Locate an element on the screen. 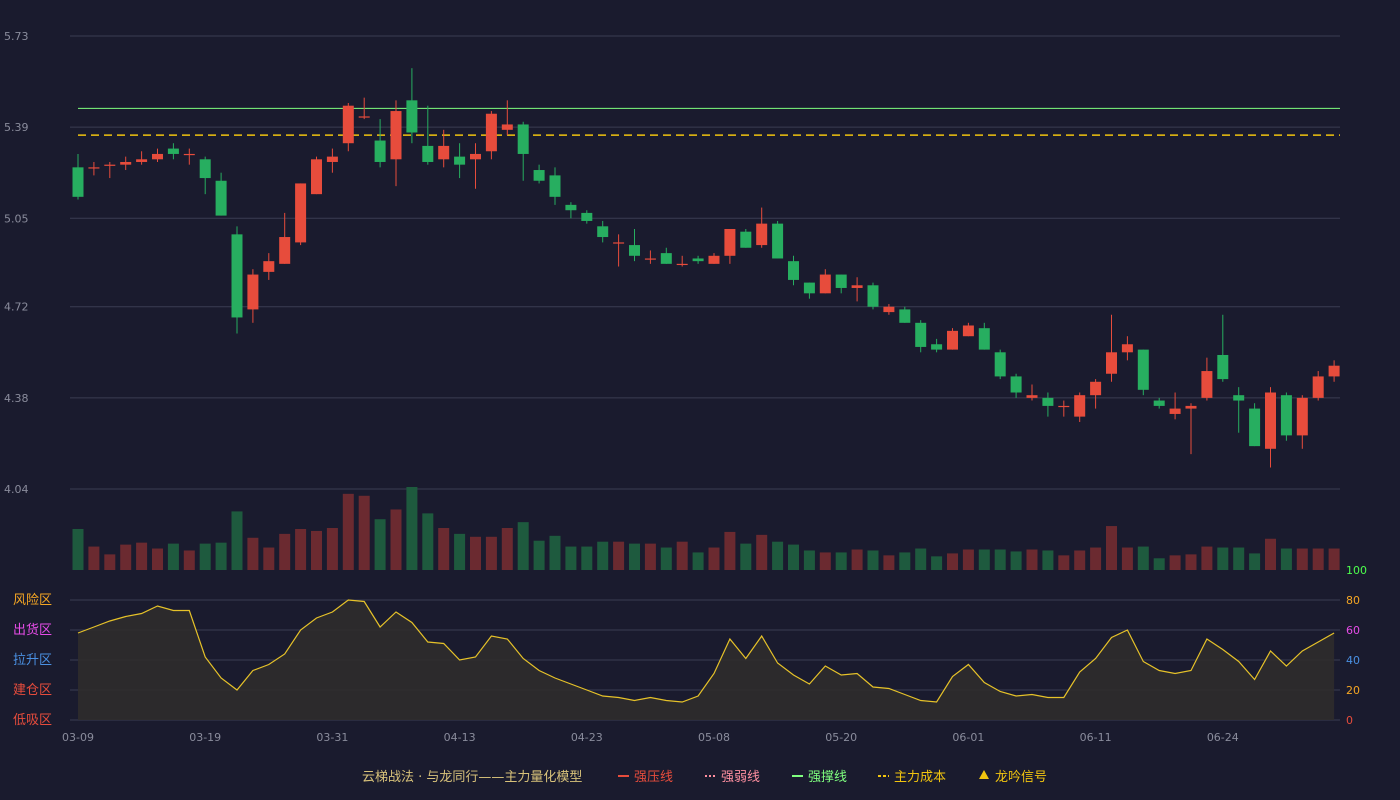 This screenshot has width=1400, height=800. legend-item-label: 龙吟信号 is located at coordinates (1021, 777).